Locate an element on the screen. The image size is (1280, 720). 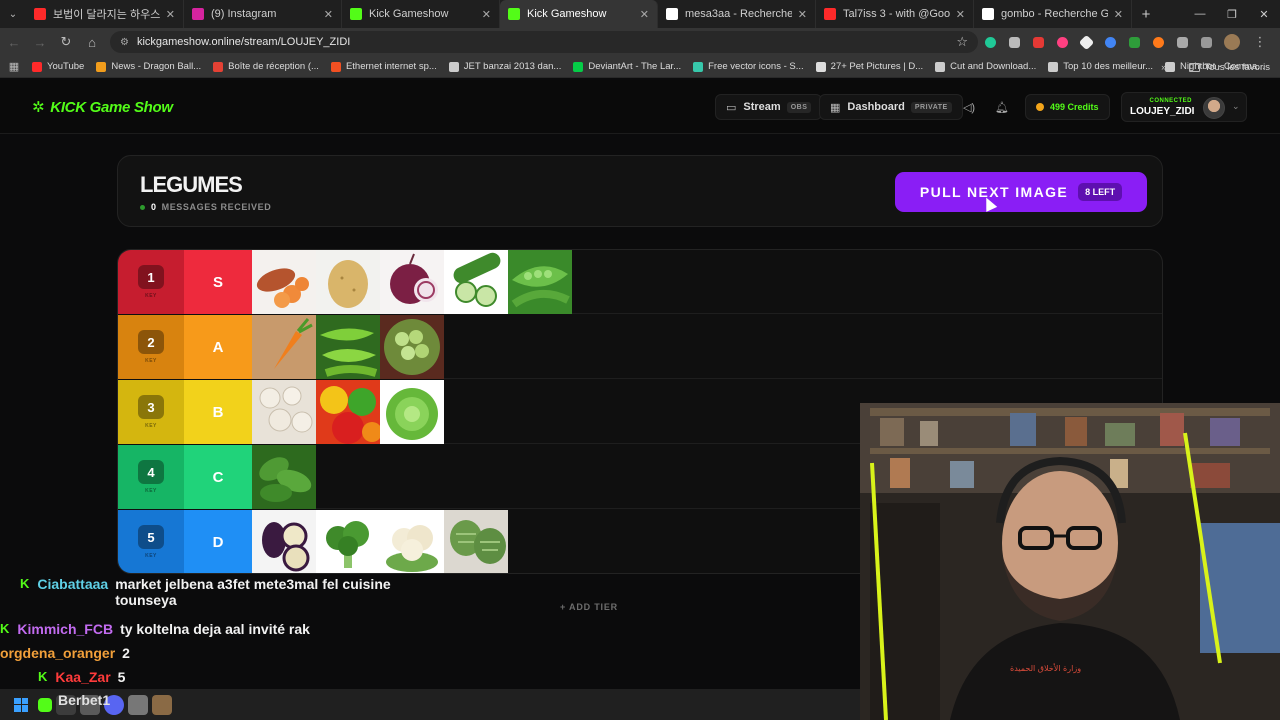
sweet-potato-image is located at coordinates (284, 282).